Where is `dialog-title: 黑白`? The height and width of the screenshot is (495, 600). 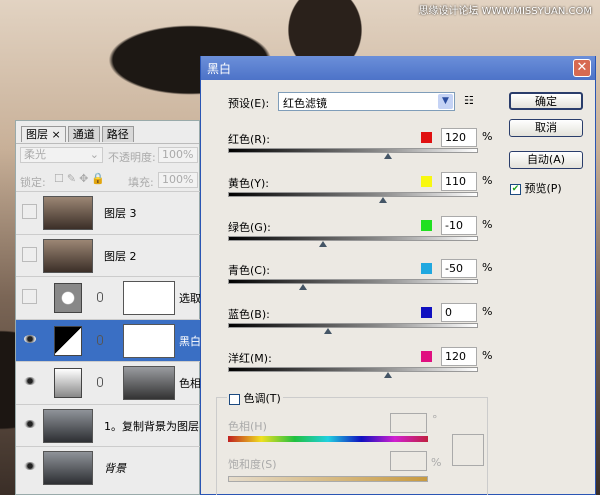
dialog-title: 黑白 is located at coordinates (219, 69).